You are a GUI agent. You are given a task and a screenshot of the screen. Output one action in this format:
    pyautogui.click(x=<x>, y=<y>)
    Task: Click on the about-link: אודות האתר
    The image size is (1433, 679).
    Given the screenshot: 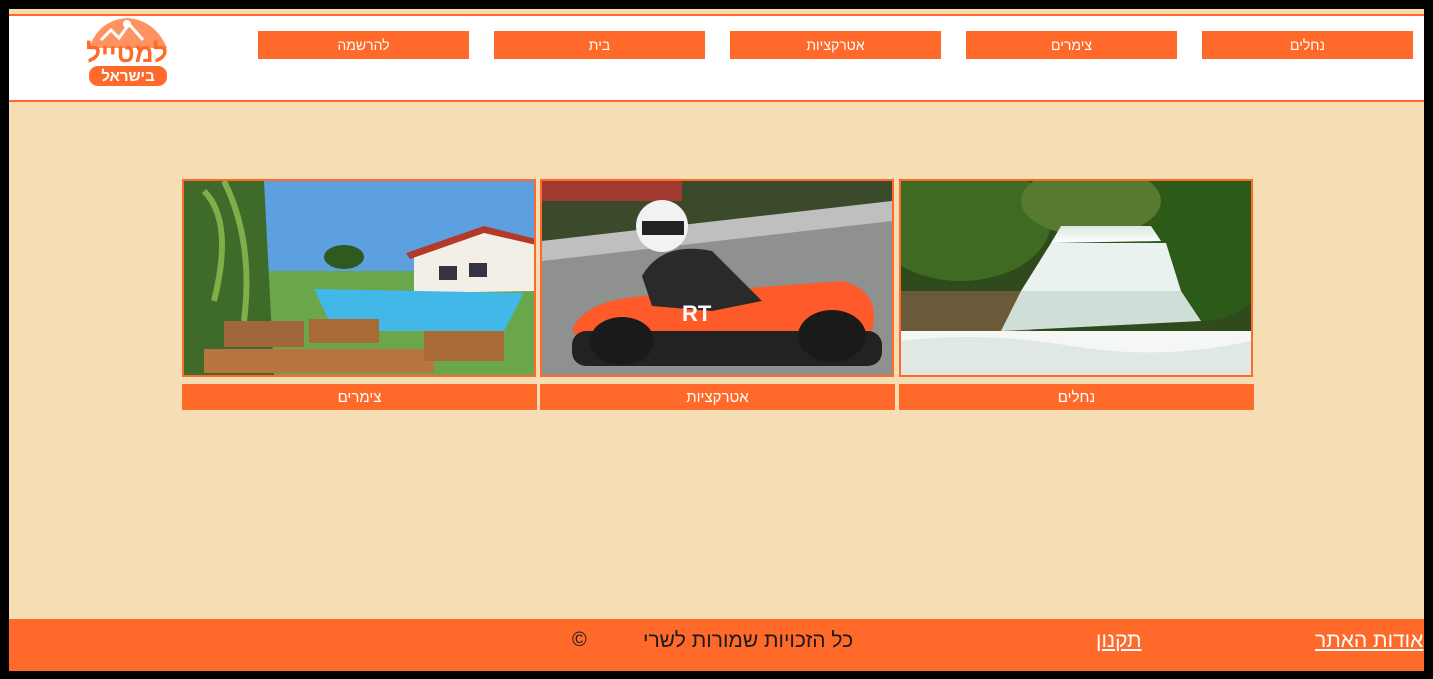 What is the action you would take?
    pyautogui.click(x=1369, y=641)
    